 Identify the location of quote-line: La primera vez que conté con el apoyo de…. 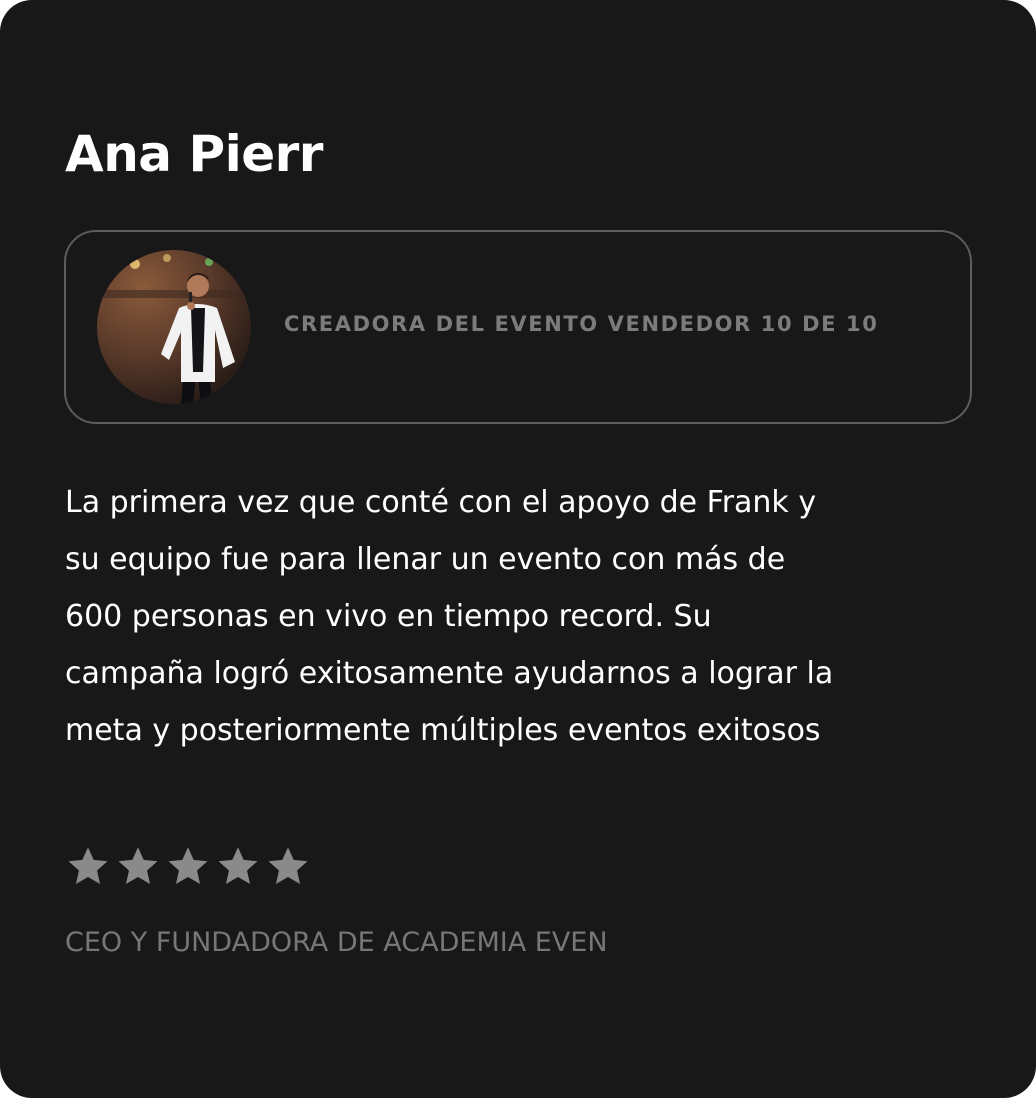
(441, 502).